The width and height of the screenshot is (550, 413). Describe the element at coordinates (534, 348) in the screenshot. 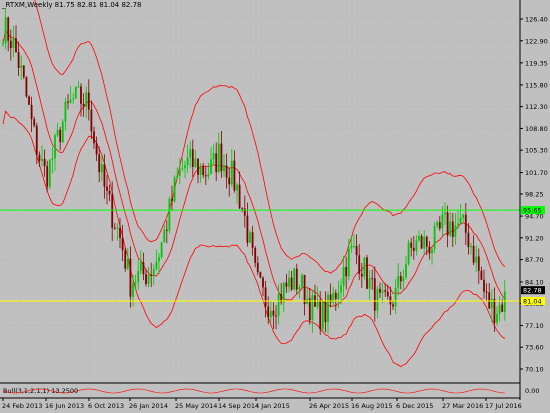

I see `price-label: 73.60` at that location.